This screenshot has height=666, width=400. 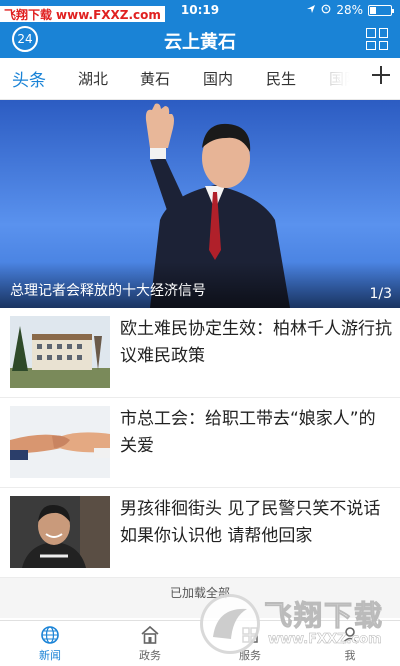 I want to click on channel-tabs: 头条 湖北 黄石 国内 民生 国际, so click(x=200, y=79).